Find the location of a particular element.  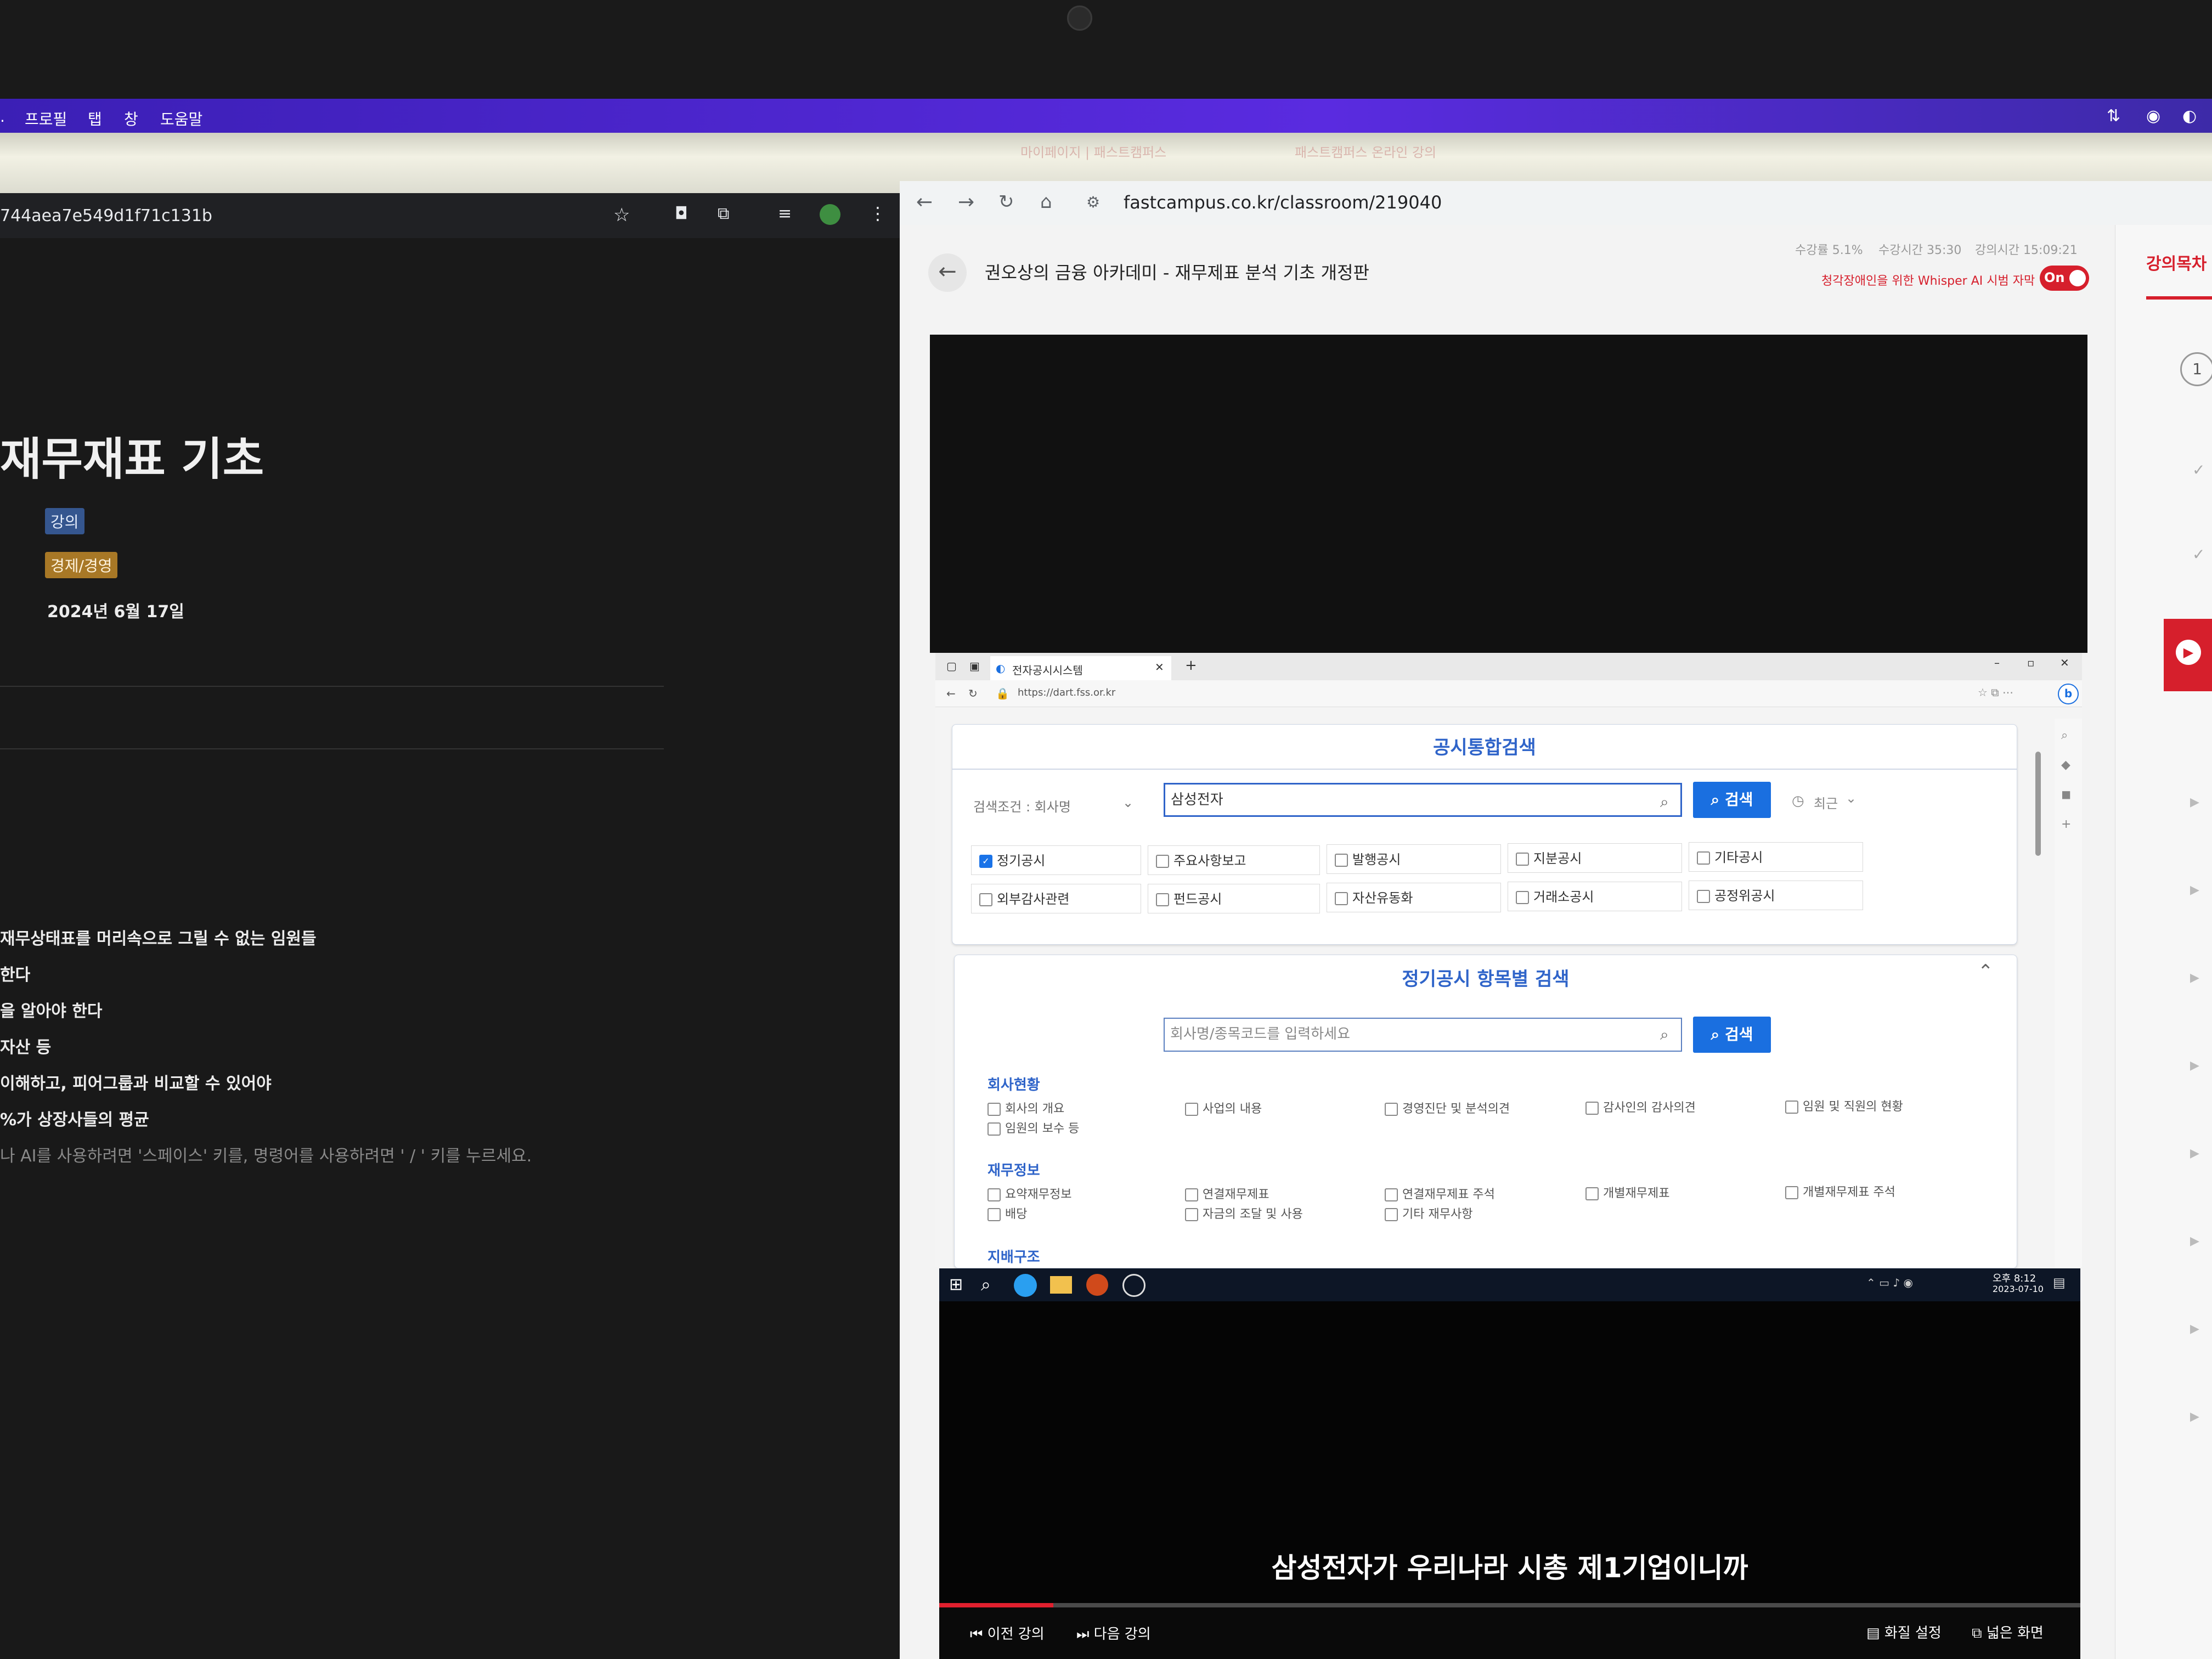

skip-back-icon: ⏮ is located at coordinates (979, 1634).